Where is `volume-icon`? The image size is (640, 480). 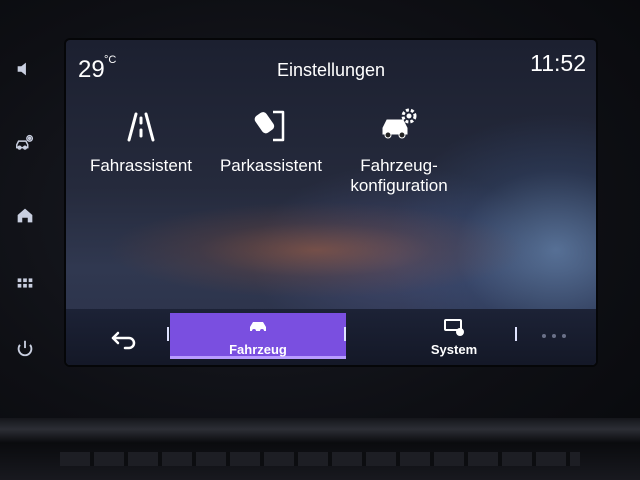 volume-icon is located at coordinates (21, 69).